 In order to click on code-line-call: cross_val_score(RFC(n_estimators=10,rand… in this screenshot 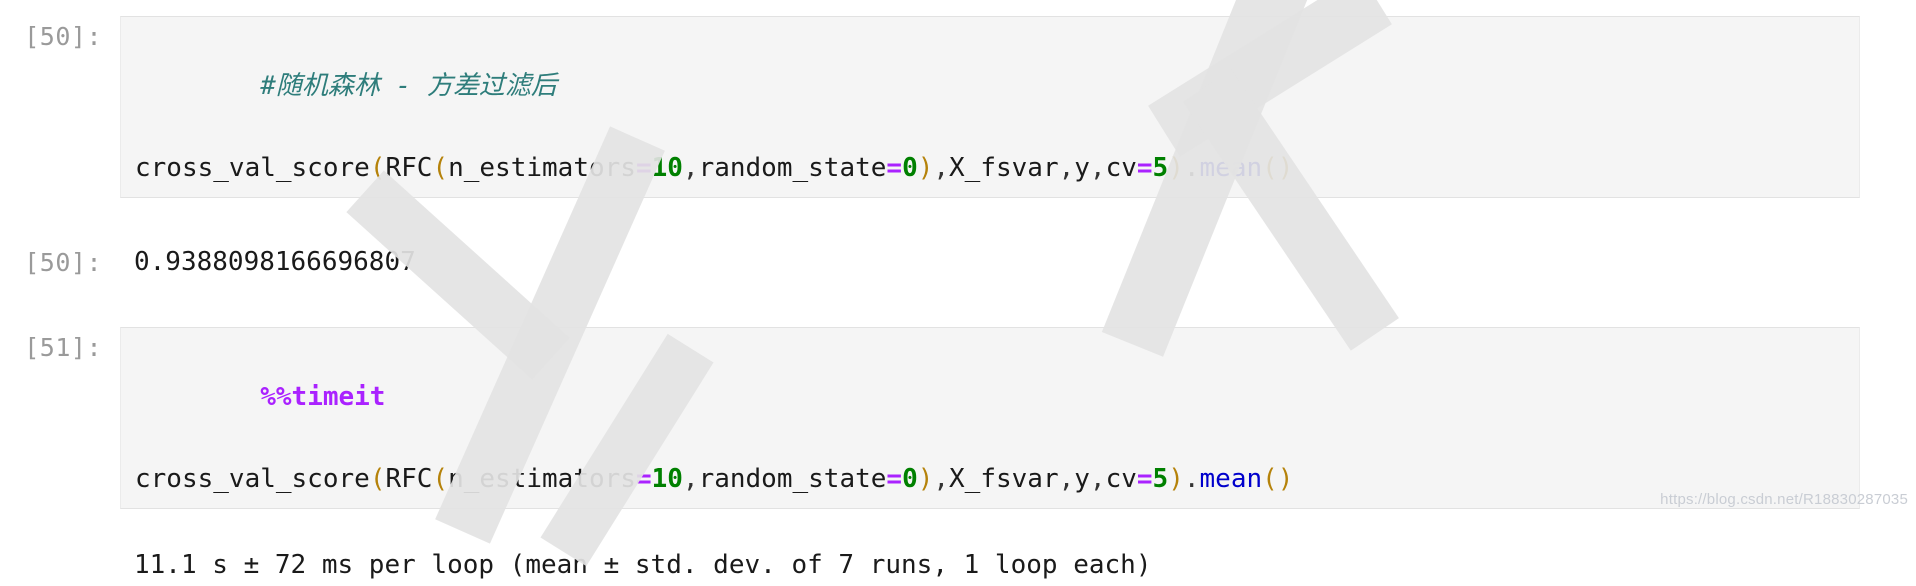, I will do `click(990, 168)`.